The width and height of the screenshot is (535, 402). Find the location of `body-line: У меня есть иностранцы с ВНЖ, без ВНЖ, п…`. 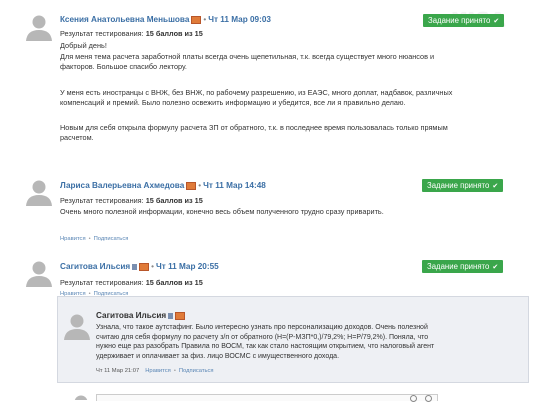

body-line: У меня есть иностранцы с ВНЖ, без ВНЖ, п… is located at coordinates (256, 92).